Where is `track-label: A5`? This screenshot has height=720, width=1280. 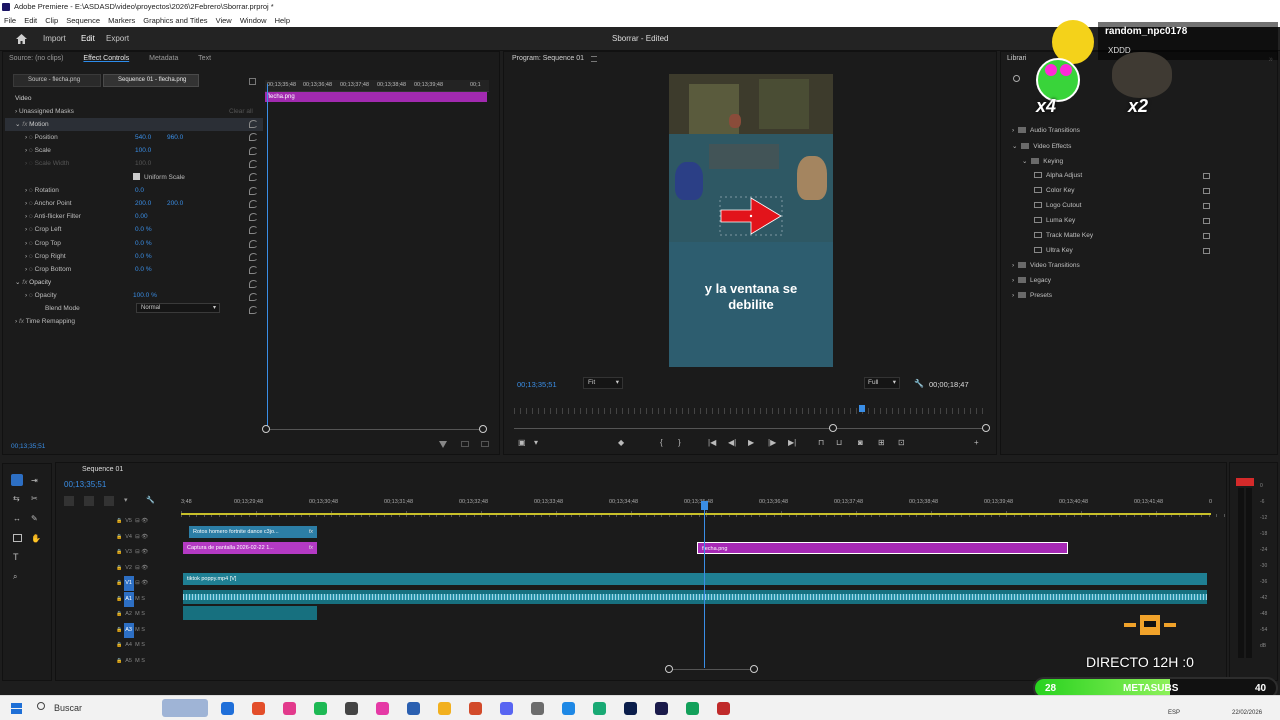 track-label: A5 is located at coordinates (129, 661).